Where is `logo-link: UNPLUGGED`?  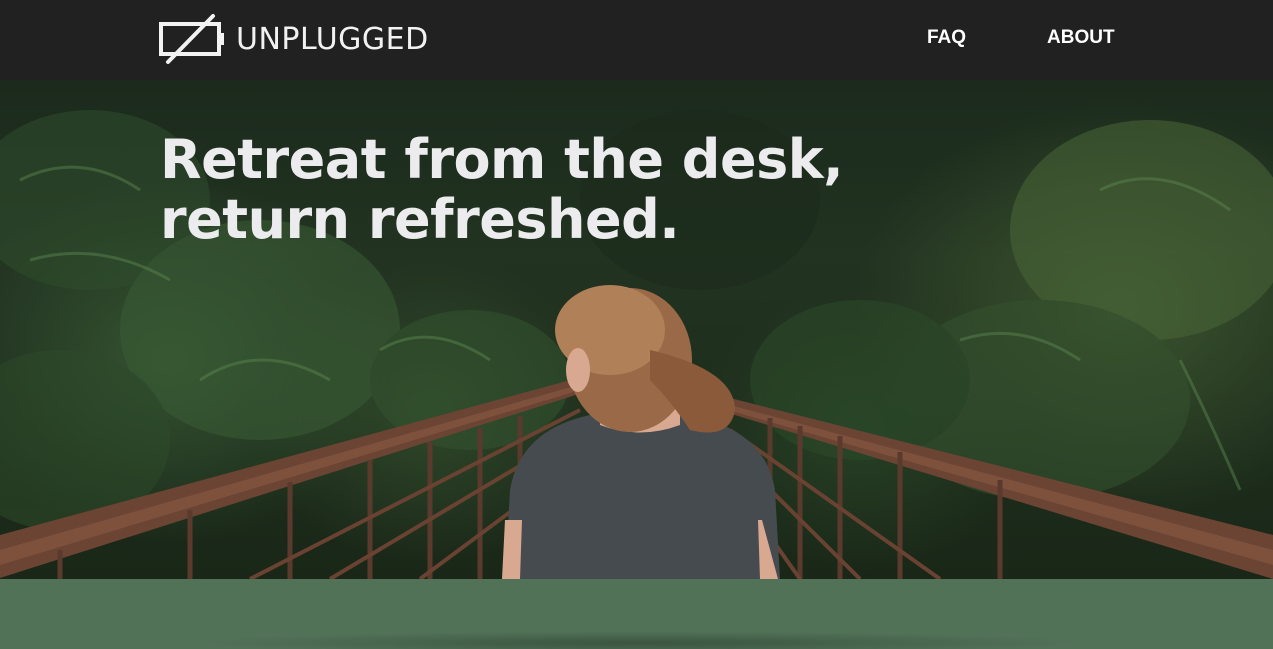 logo-link: UNPLUGGED is located at coordinates (293, 39).